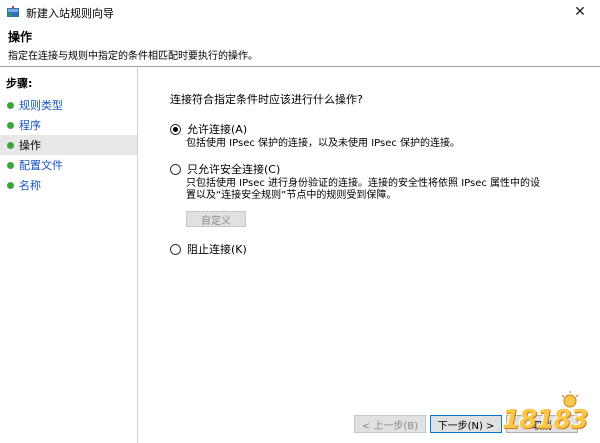  What do you see at coordinates (20, 37) in the screenshot?
I see `page-title: 操作` at bounding box center [20, 37].